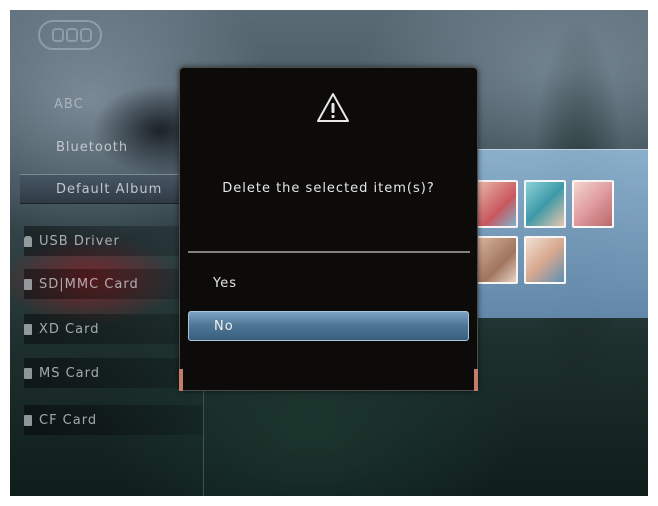  Describe the element at coordinates (89, 284) in the screenshot. I see `sidebar-item-label: SD|MMC Card` at that location.